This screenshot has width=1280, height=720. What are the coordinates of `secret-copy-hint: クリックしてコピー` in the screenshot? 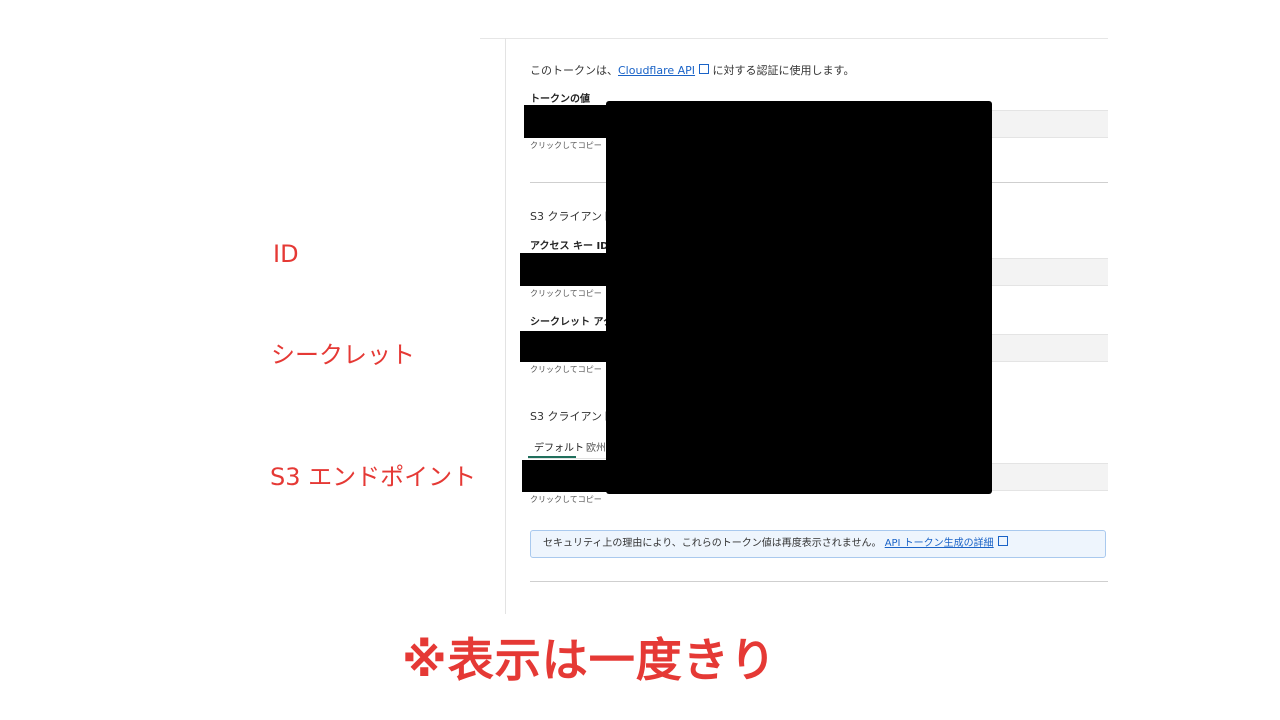 It's located at (566, 369).